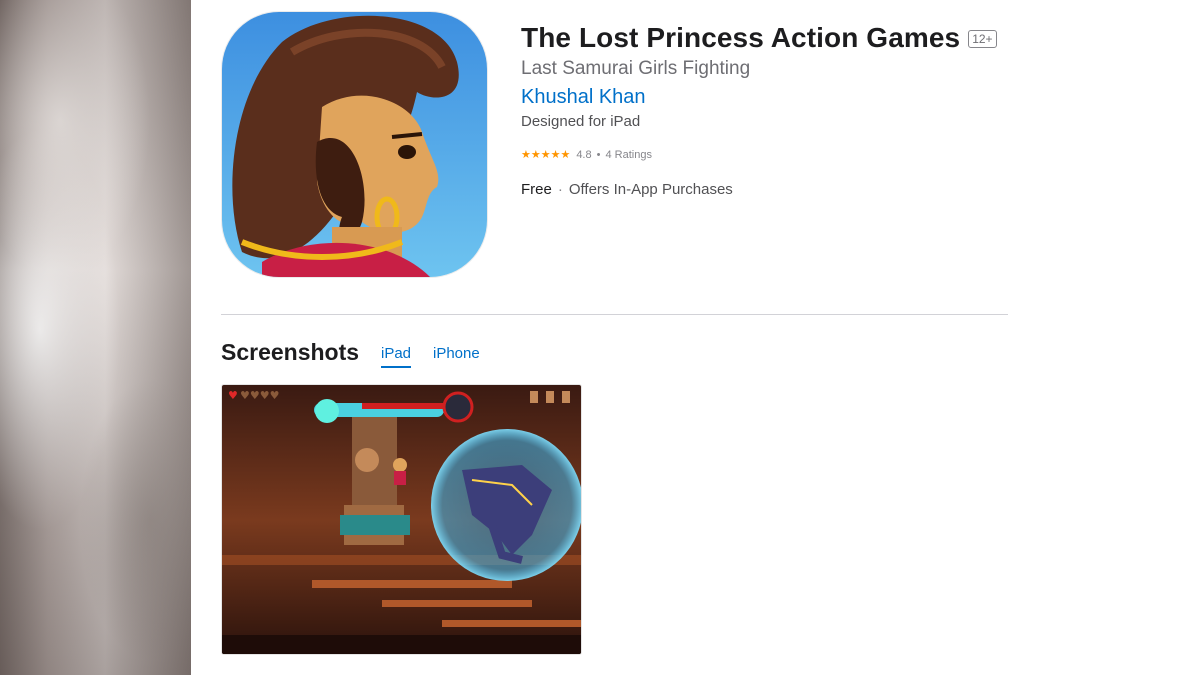 The height and width of the screenshot is (675, 1200). What do you see at coordinates (401, 519) in the screenshot?
I see `game-screenshot: ♥ ♥♥♥♥` at bounding box center [401, 519].